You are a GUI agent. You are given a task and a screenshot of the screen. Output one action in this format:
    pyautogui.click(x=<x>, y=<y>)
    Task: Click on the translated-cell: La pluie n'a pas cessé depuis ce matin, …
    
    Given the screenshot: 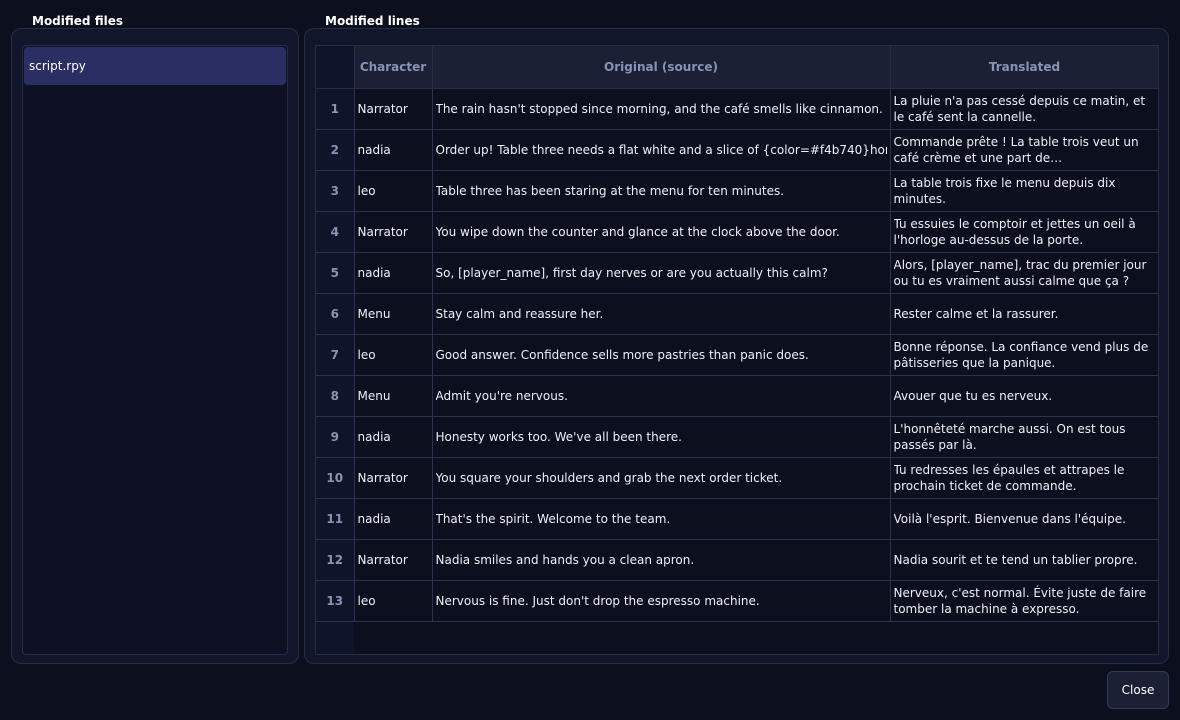 What is the action you would take?
    pyautogui.click(x=1023, y=109)
    